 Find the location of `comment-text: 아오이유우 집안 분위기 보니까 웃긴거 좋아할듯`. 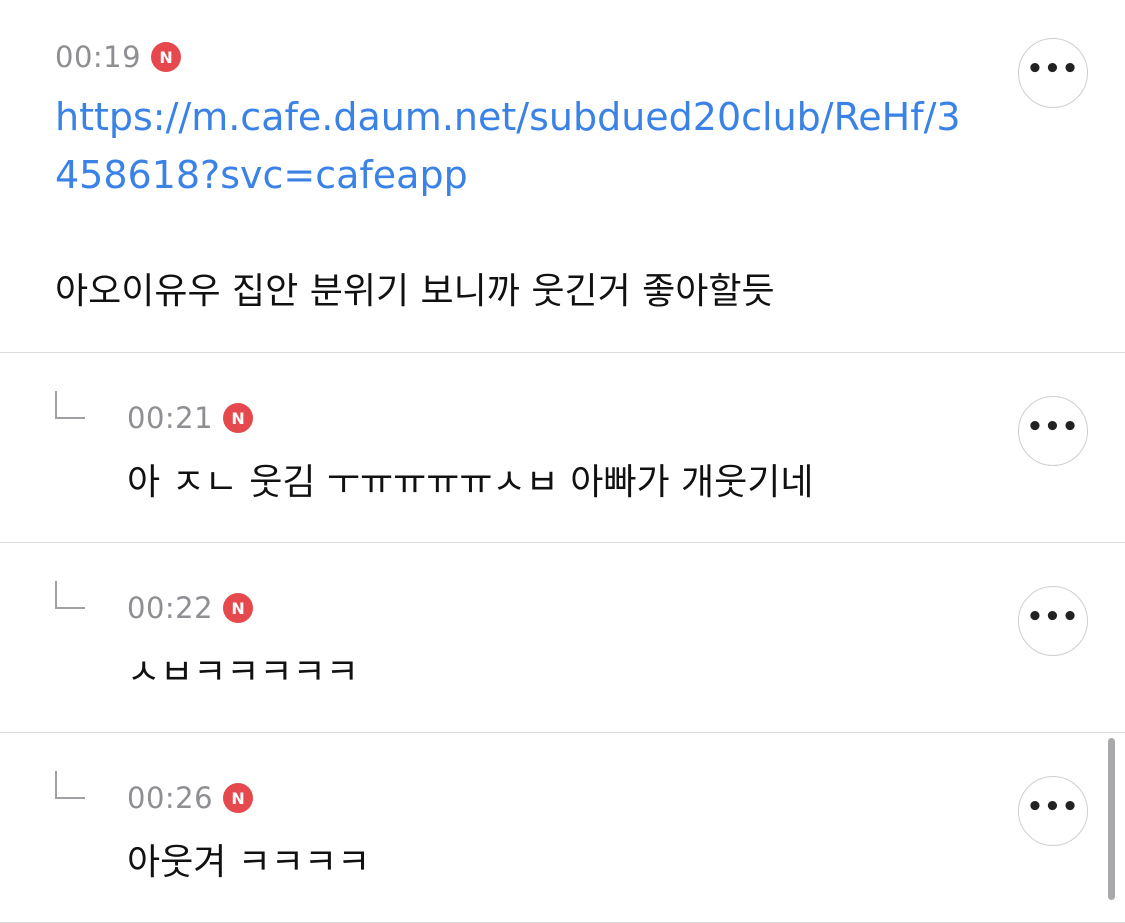

comment-text: 아오이유우 집안 분위기 보니까 웃긴거 좋아할듯 is located at coordinates (415, 291).